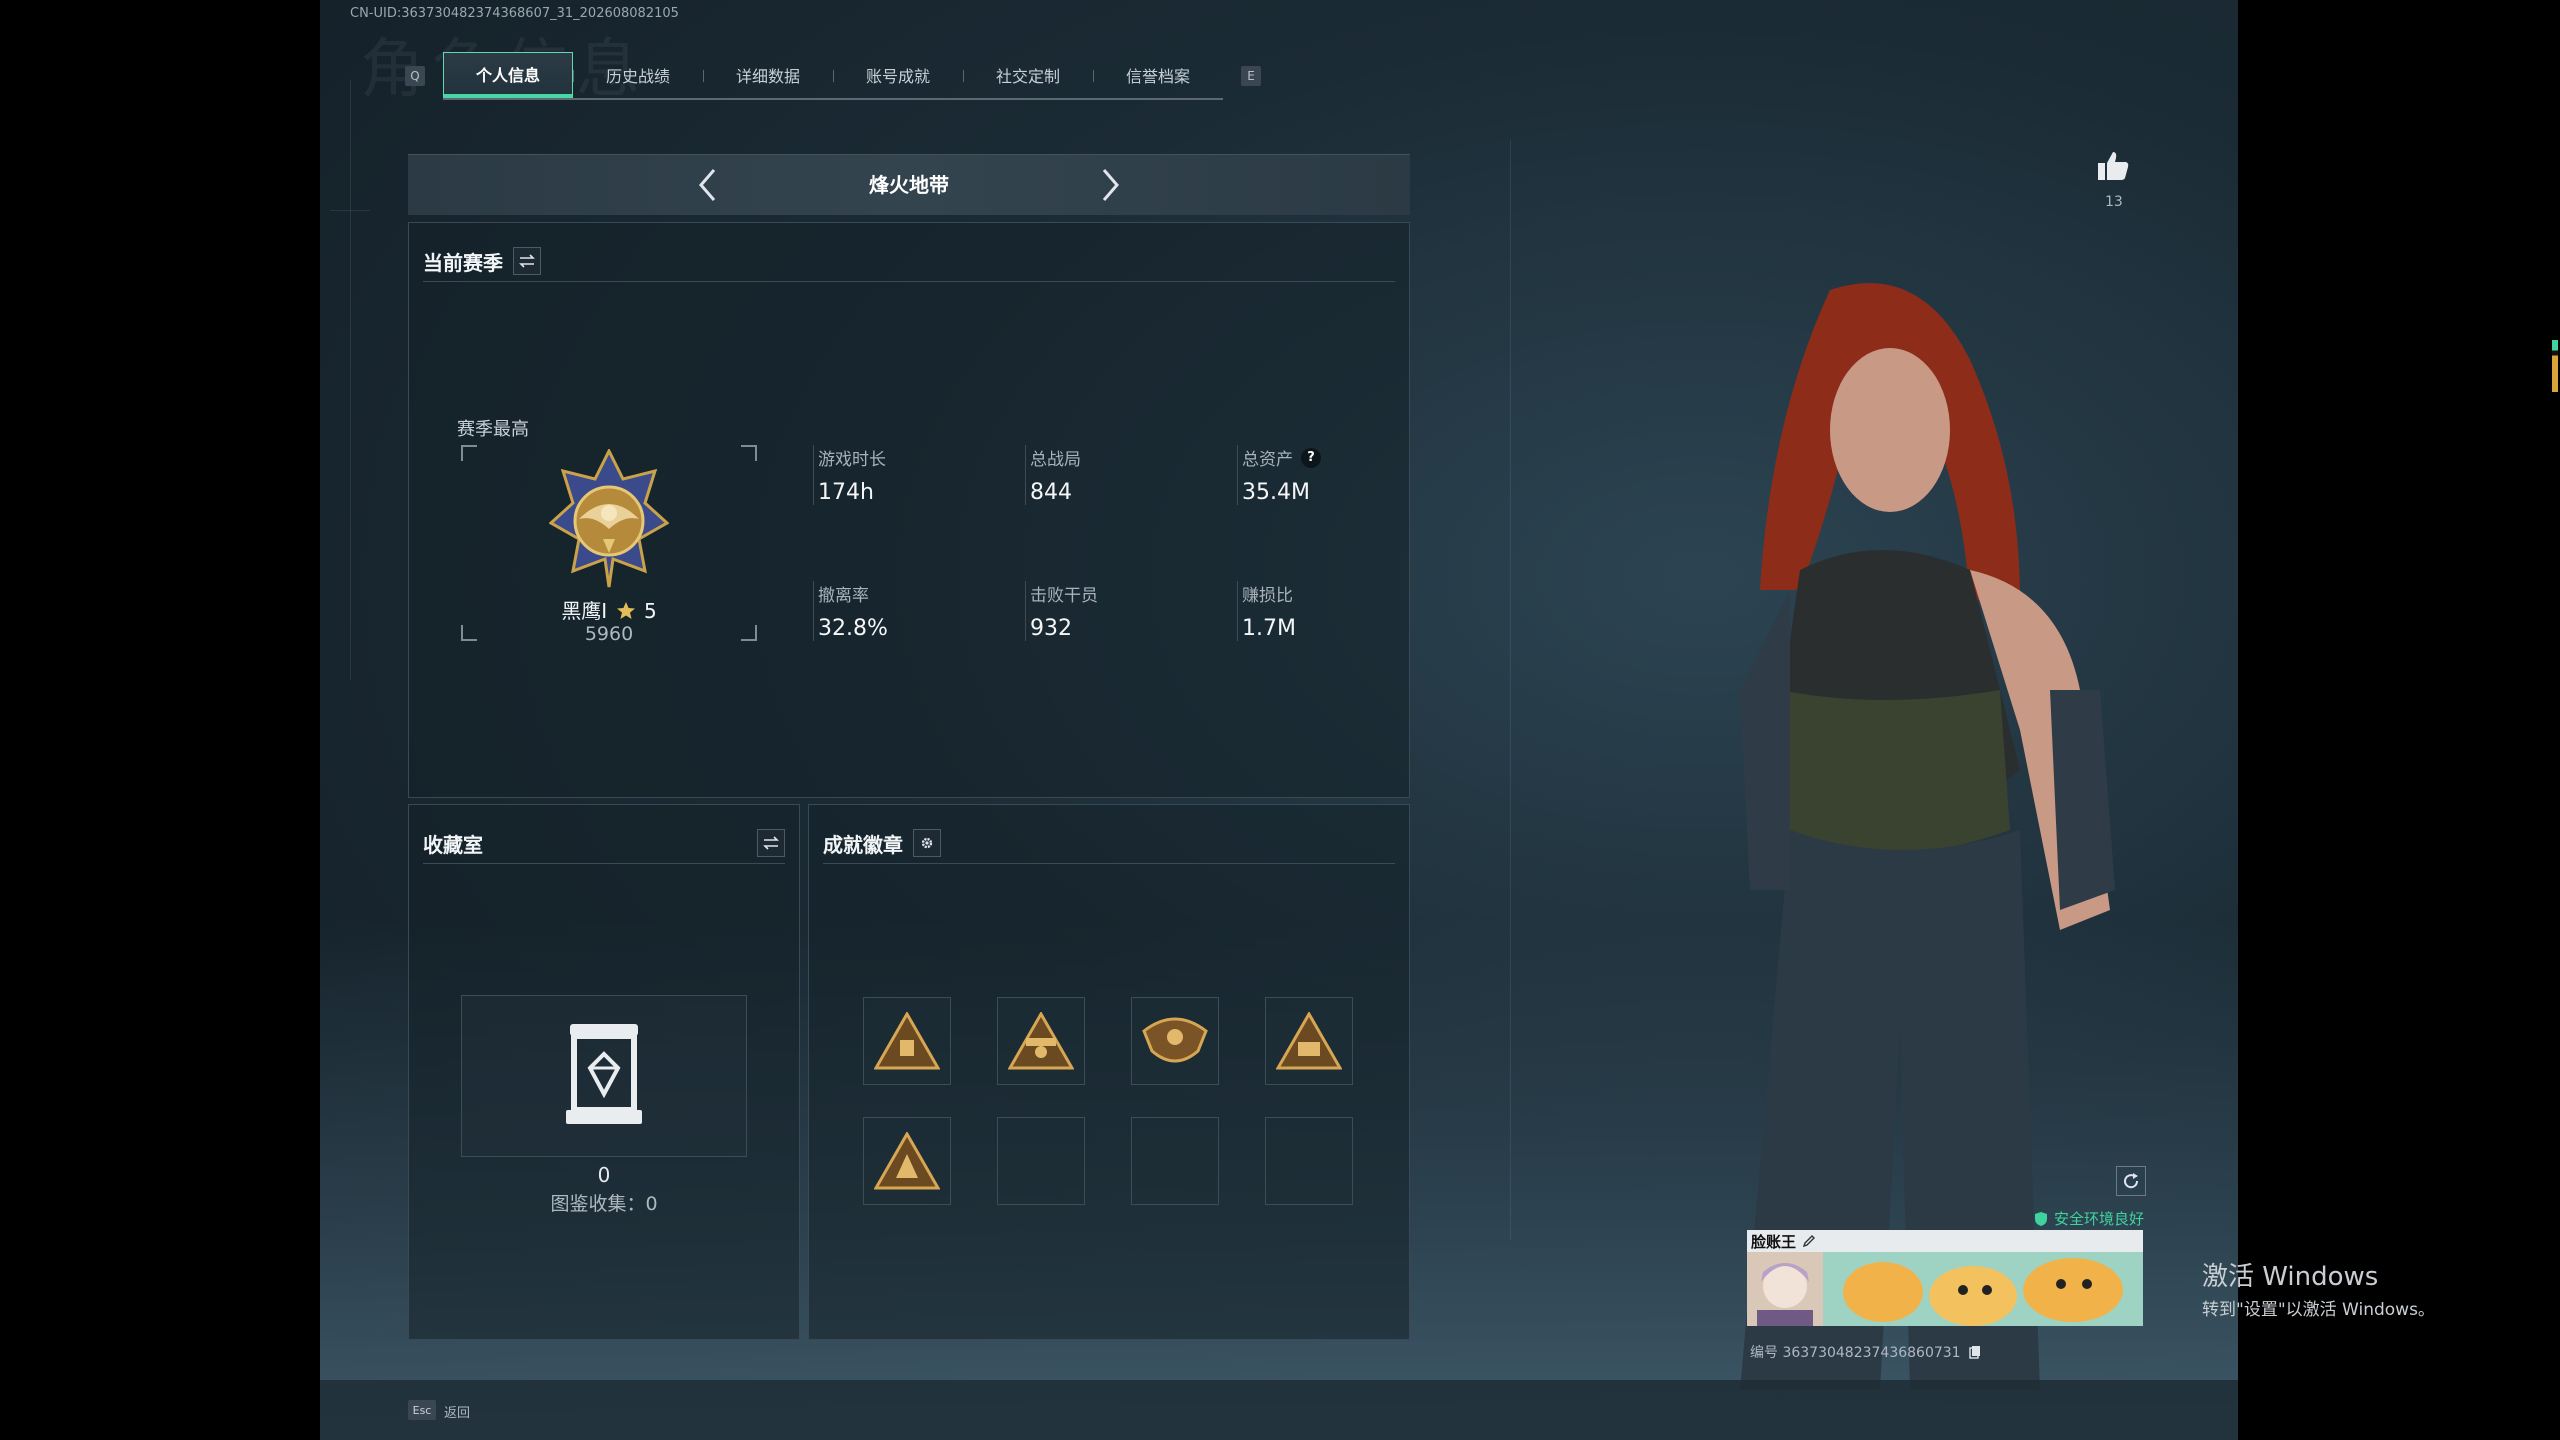  What do you see at coordinates (625, 610) in the screenshot?
I see `star-icon` at bounding box center [625, 610].